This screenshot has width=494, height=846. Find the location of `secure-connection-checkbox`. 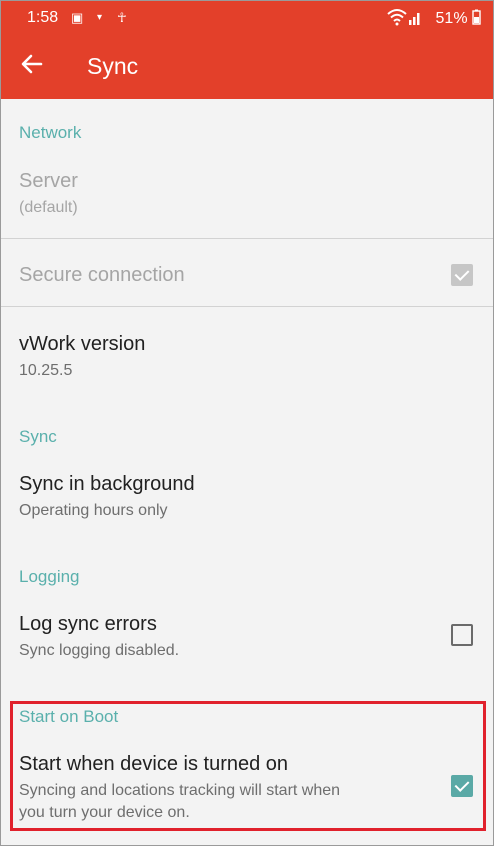

secure-connection-checkbox is located at coordinates (462, 275).